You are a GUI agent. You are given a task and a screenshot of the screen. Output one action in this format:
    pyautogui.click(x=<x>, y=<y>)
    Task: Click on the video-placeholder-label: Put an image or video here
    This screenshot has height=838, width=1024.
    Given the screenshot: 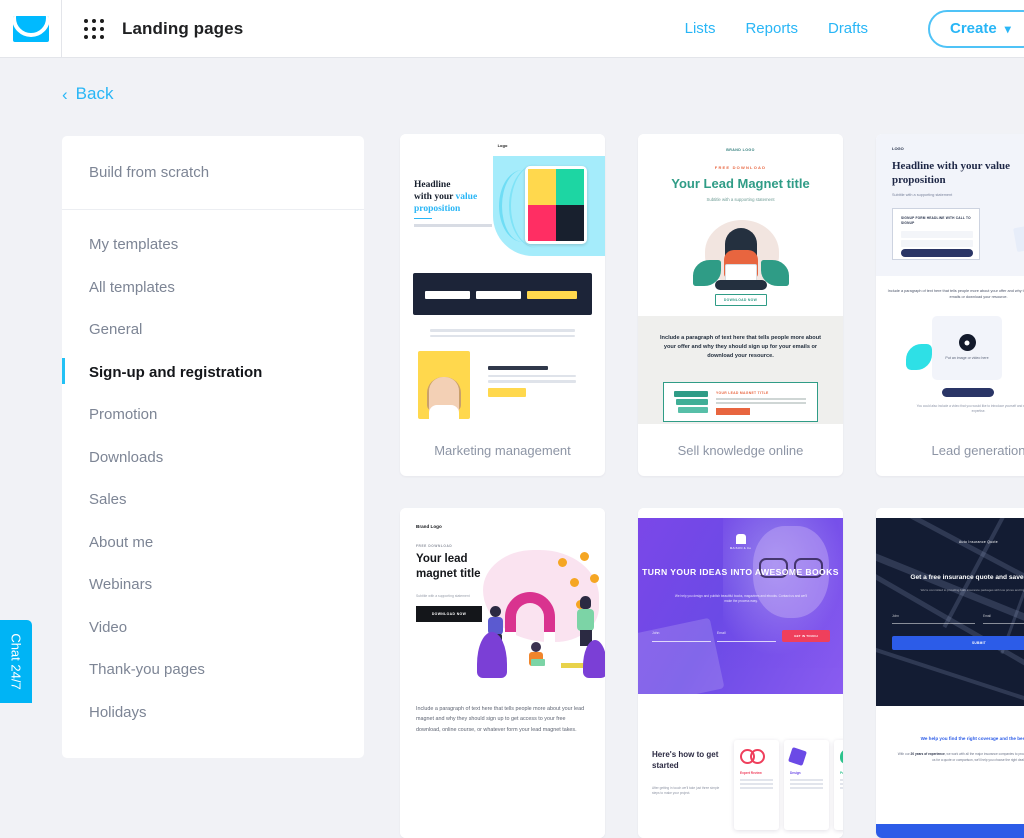 What is the action you would take?
    pyautogui.click(x=966, y=359)
    